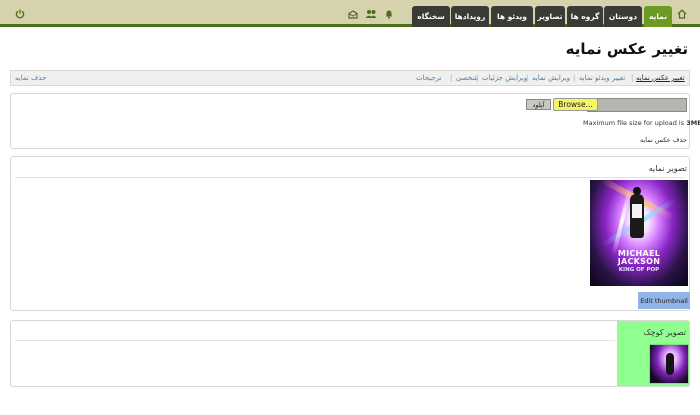 The image size is (700, 415). What do you see at coordinates (623, 16) in the screenshot?
I see `tab-friends: دوستان` at bounding box center [623, 16].